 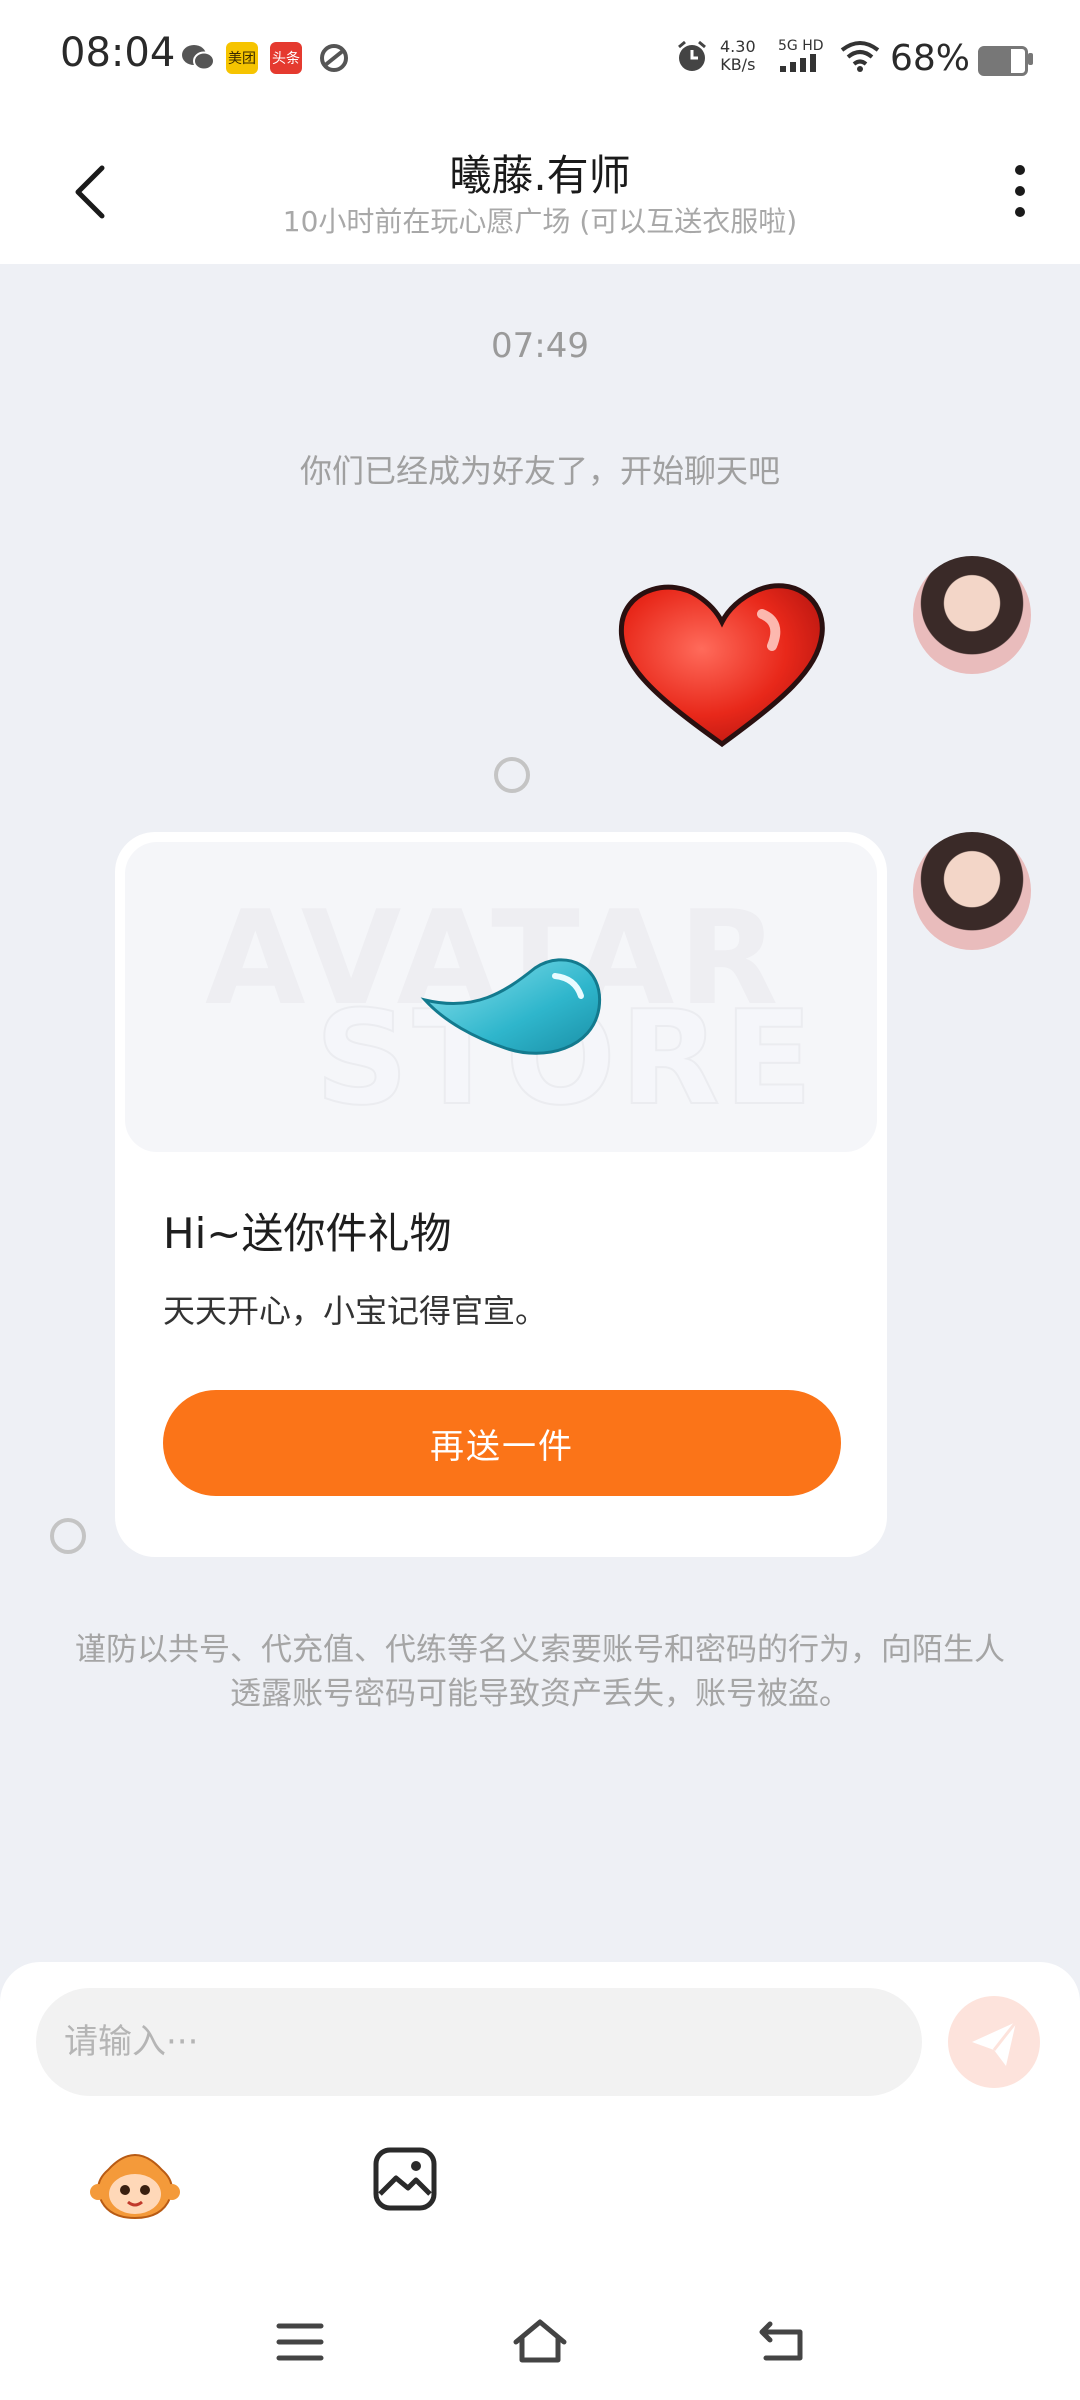 What do you see at coordinates (781, 2341) in the screenshot?
I see `back-gesture-icon` at bounding box center [781, 2341].